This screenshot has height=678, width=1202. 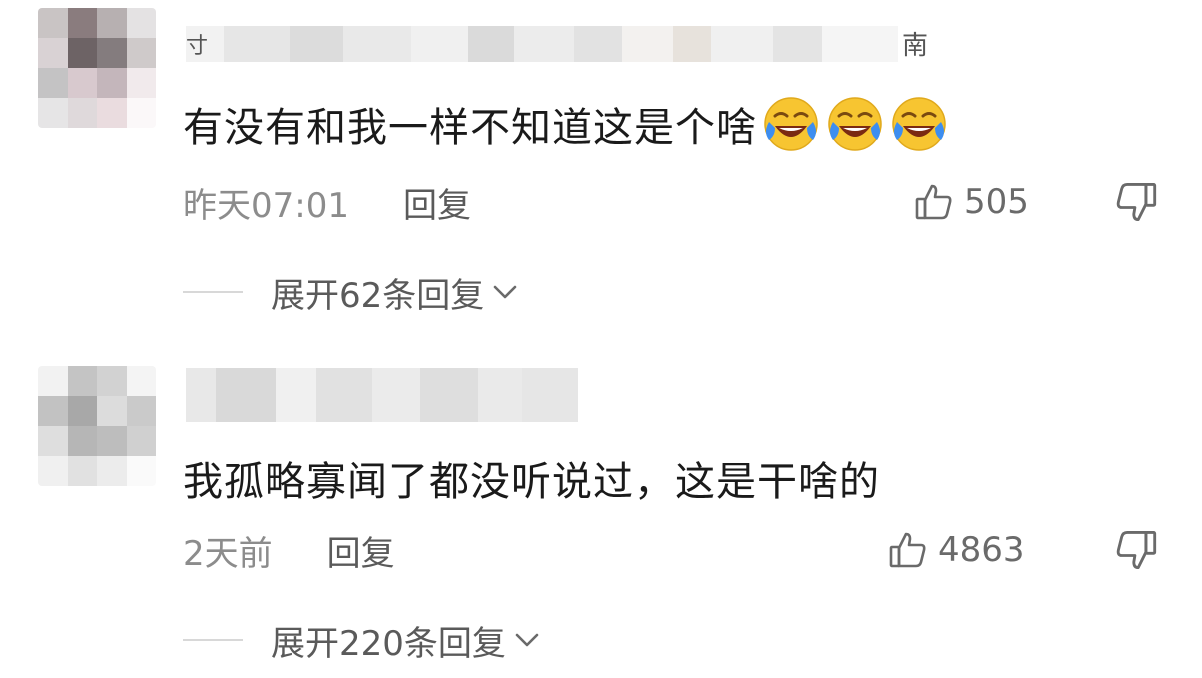 What do you see at coordinates (266, 205) in the screenshot?
I see `comment-time: 昨天07:01` at bounding box center [266, 205].